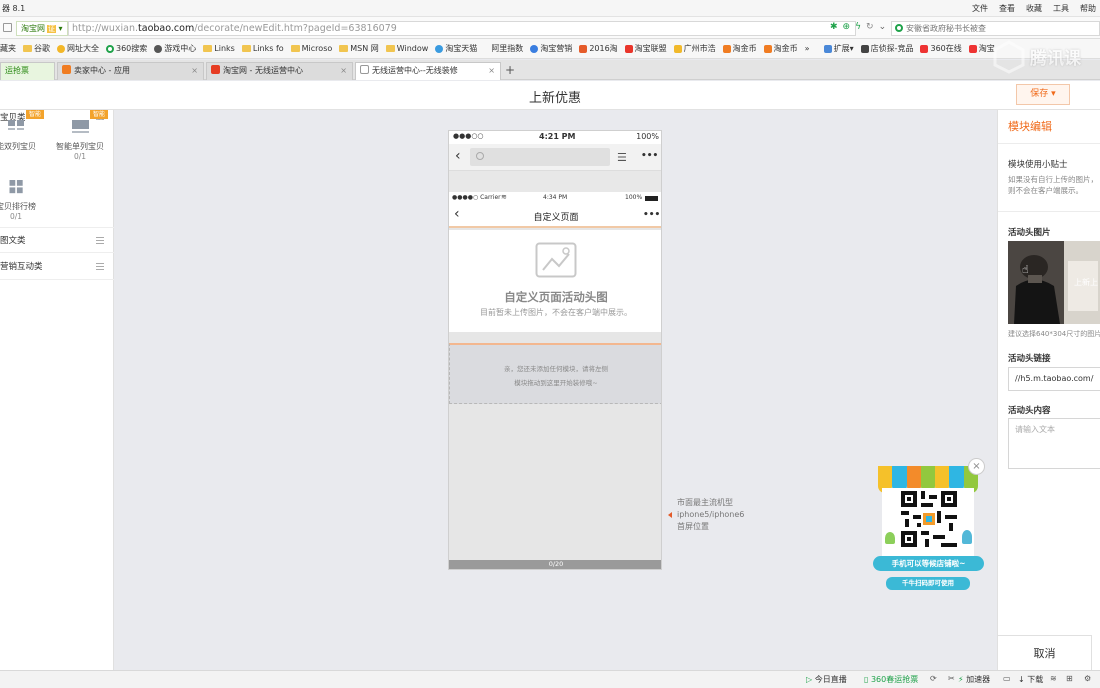  What do you see at coordinates (36, 48) in the screenshot?
I see `bookmark-item: 谷歌` at bounding box center [36, 48].